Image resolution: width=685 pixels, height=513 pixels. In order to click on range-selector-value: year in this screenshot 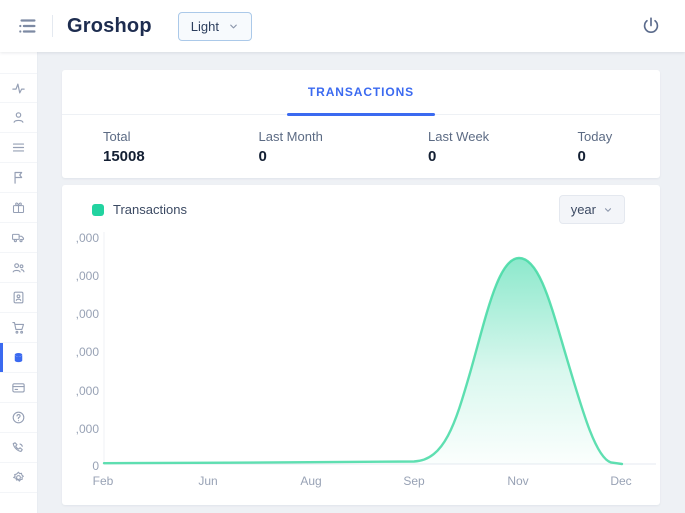, I will do `click(583, 209)`.